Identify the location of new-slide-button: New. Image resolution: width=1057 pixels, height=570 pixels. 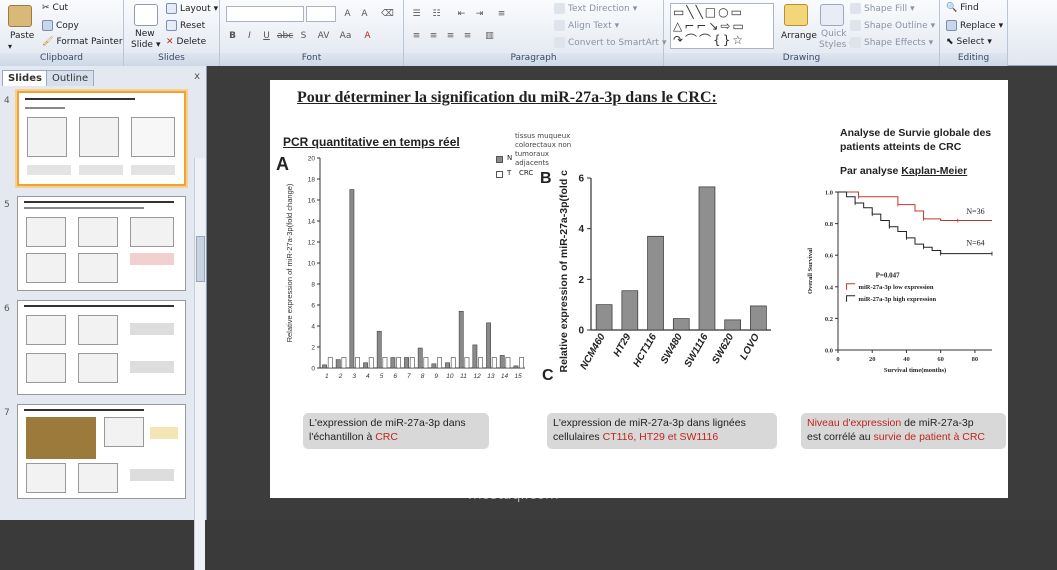
(145, 34).